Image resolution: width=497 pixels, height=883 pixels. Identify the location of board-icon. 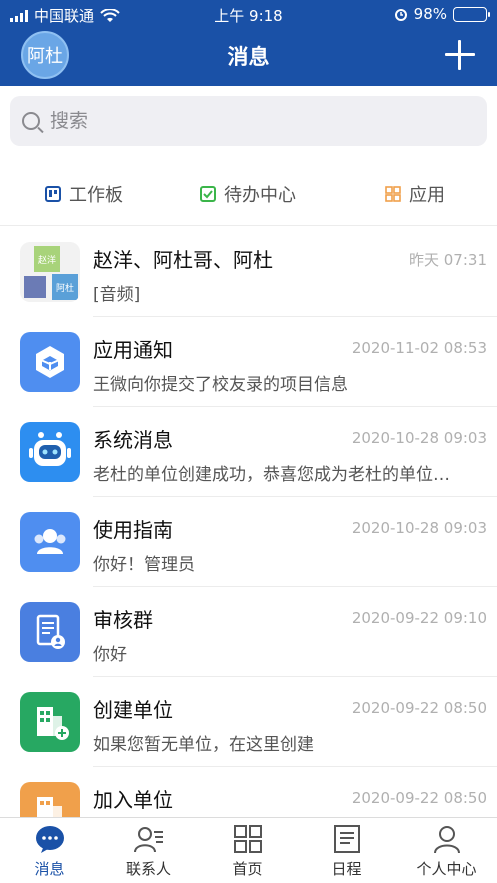
(53, 194).